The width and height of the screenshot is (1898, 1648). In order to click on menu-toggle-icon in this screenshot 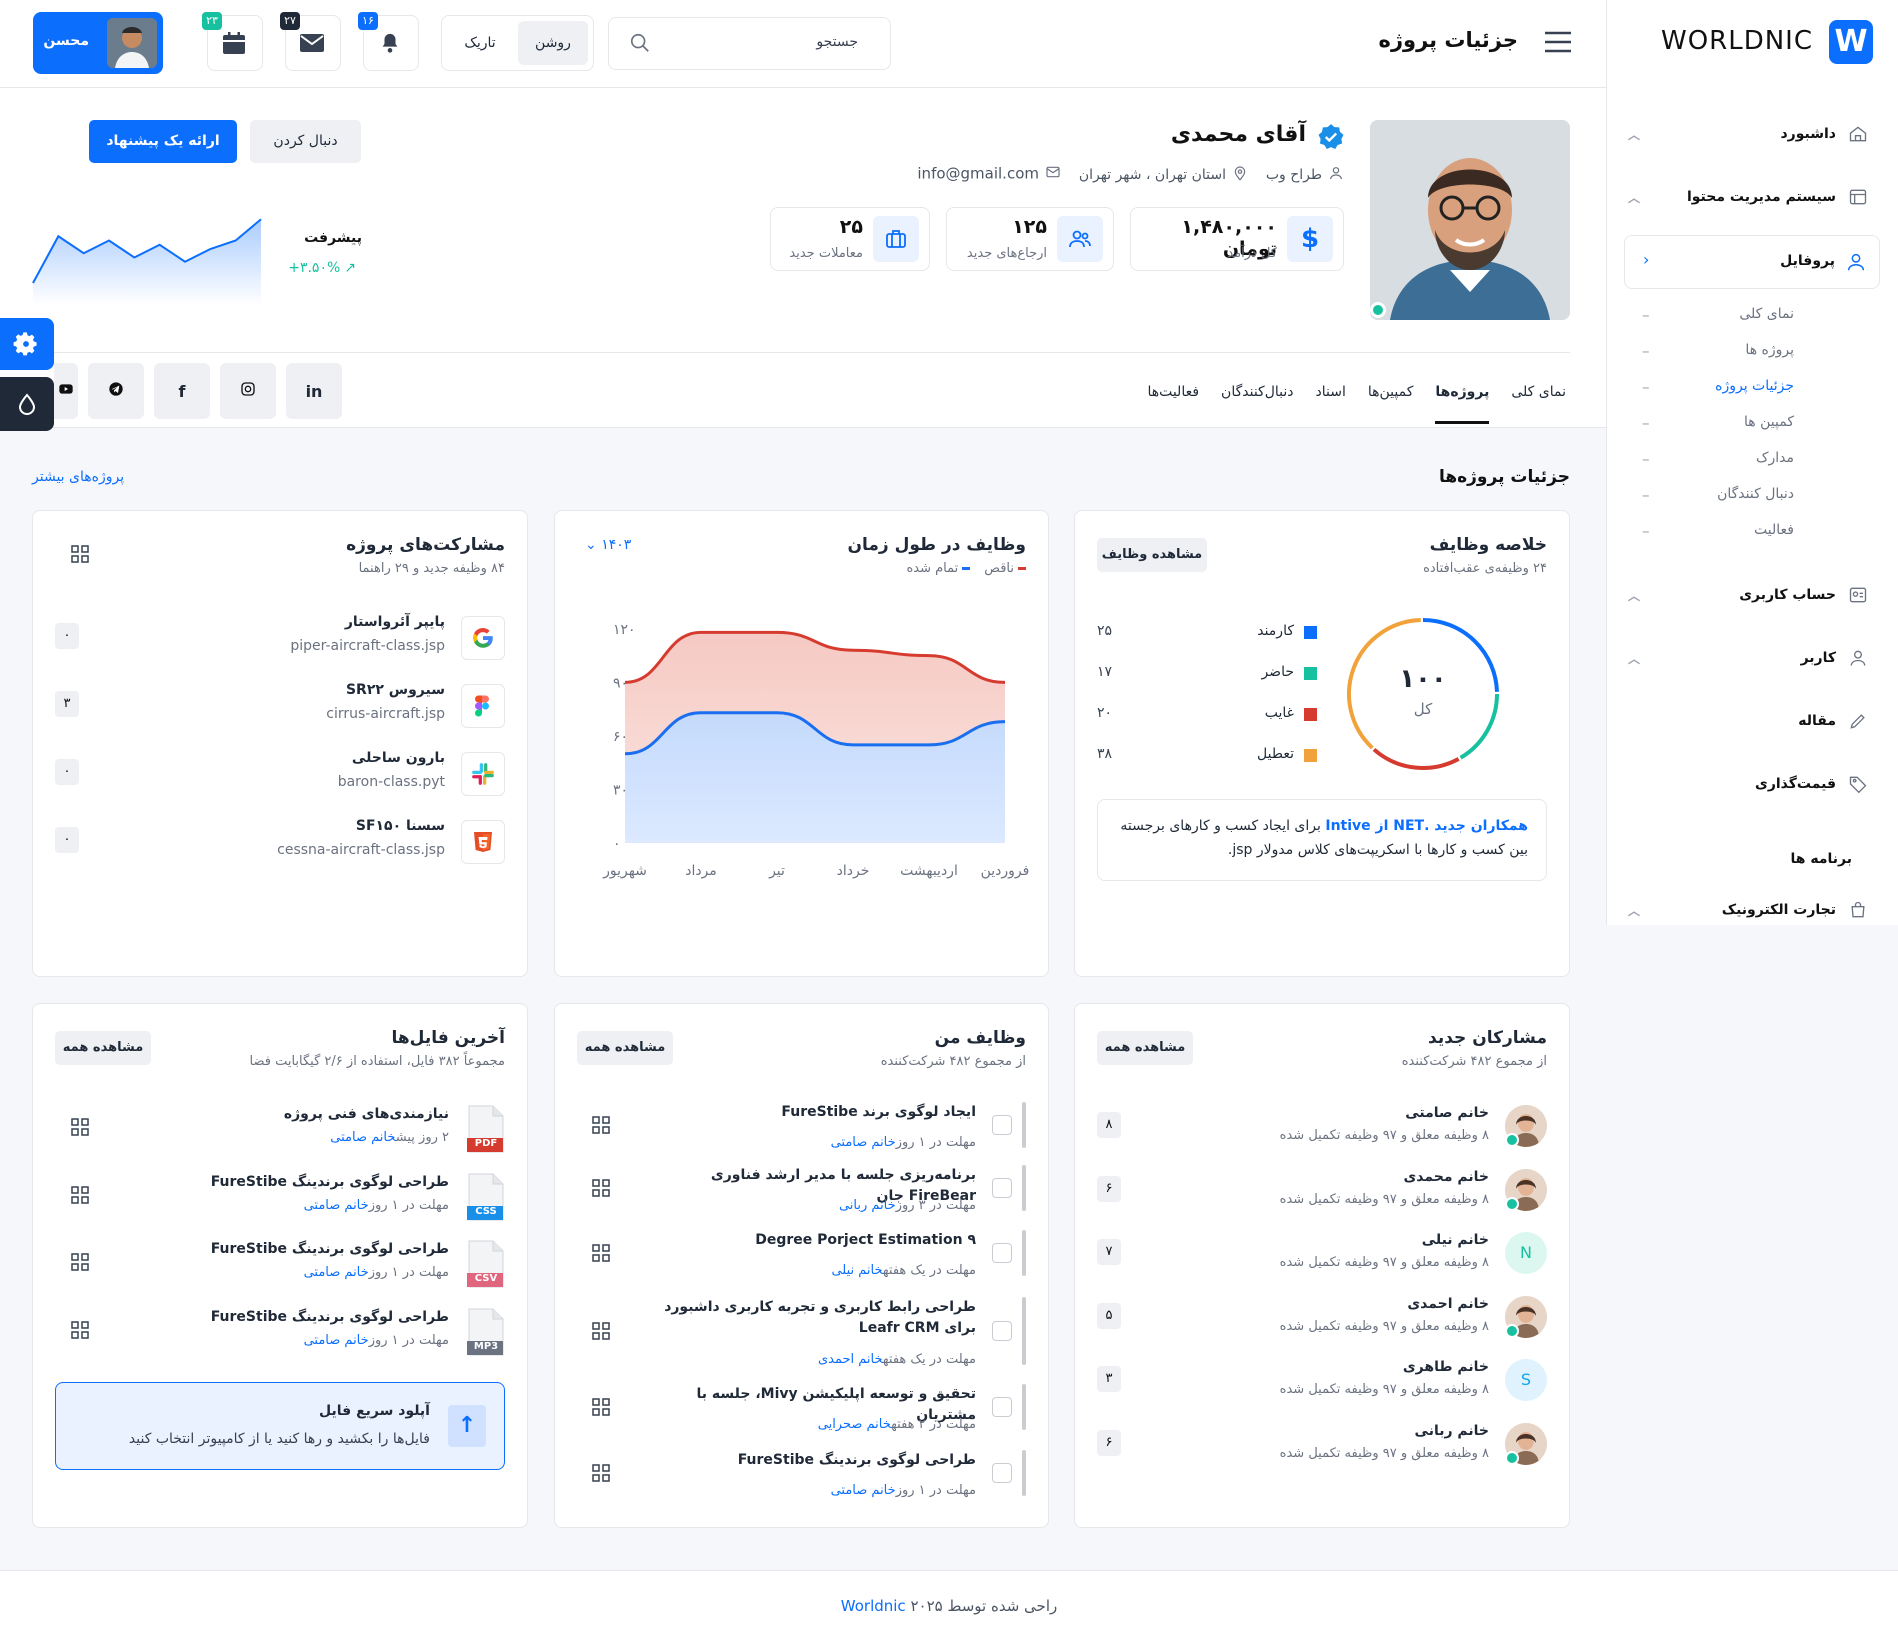, I will do `click(1558, 42)`.